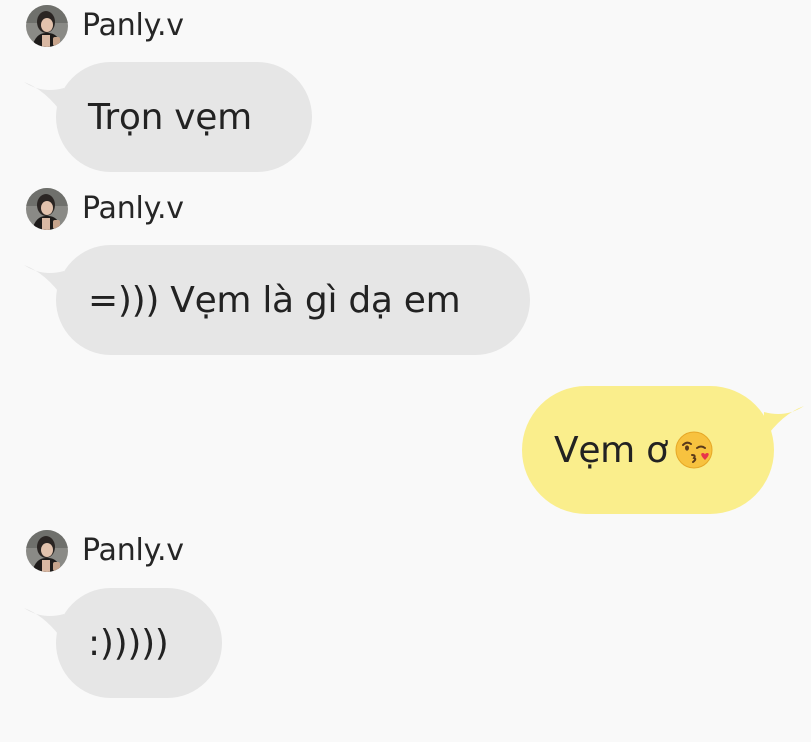 The image size is (811, 742). I want to click on message-bubble-incoming: :))))), so click(123, 643).